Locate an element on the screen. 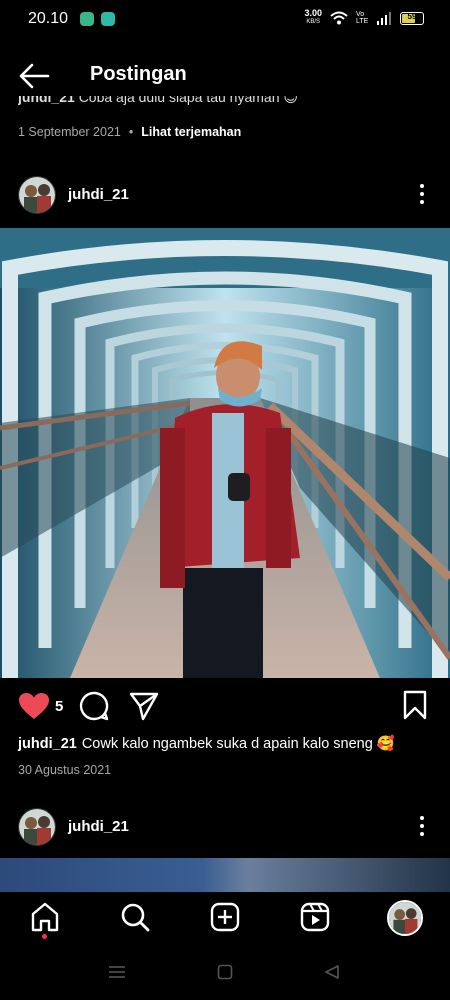 The height and width of the screenshot is (1000, 450). battery-icon: 59 is located at coordinates (412, 18).